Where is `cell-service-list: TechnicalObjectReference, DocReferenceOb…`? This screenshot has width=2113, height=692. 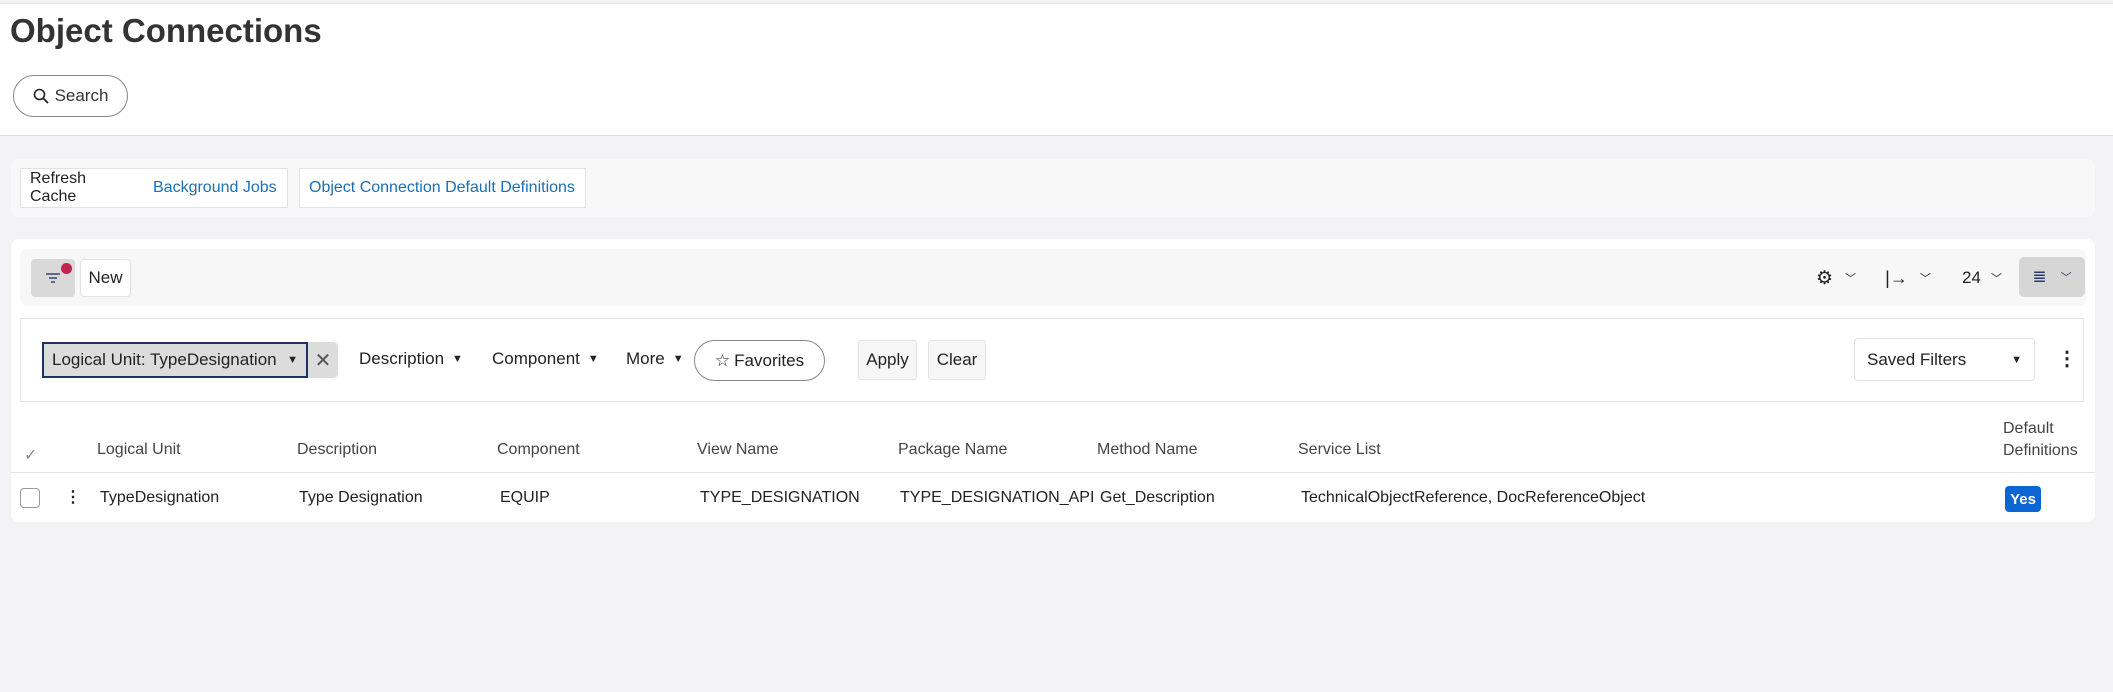
cell-service-list: TechnicalObjectReference, DocReferenceOb… is located at coordinates (1473, 497).